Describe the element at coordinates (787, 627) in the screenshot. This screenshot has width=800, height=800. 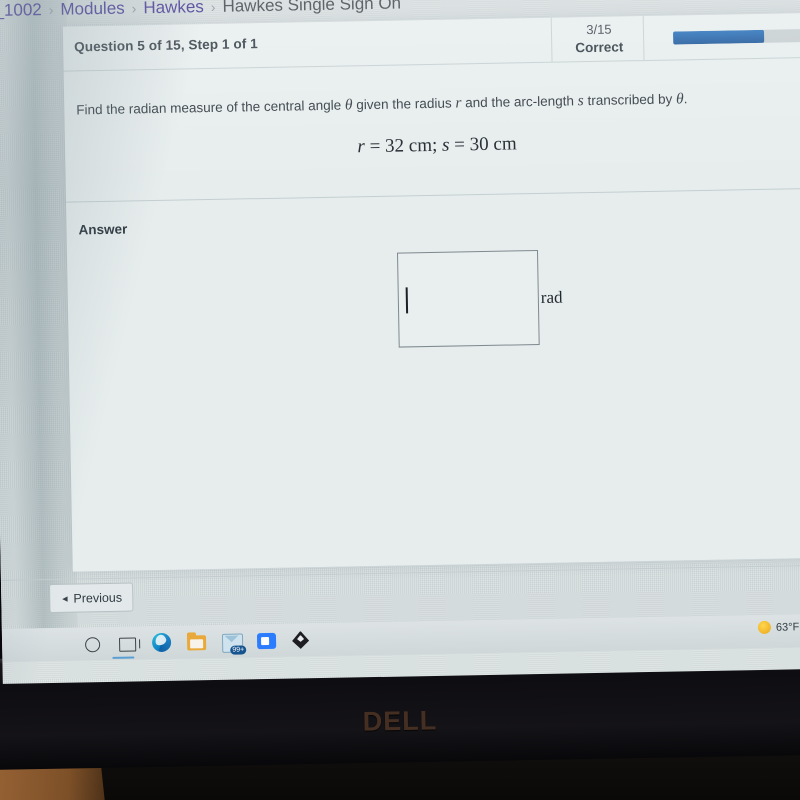
I see `weather-temperature: 63°F` at that location.